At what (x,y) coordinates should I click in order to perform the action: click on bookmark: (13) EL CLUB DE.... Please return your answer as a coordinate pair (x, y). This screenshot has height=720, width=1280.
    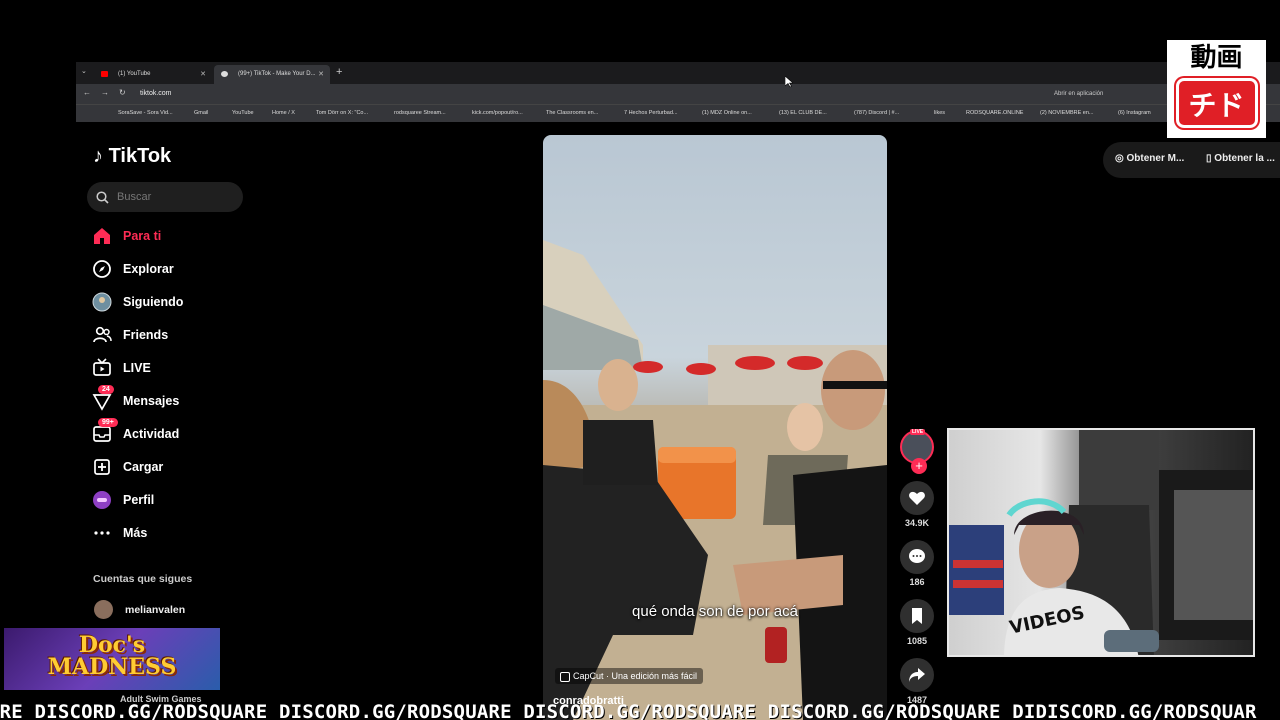
    Looking at the image, I should click on (803, 113).